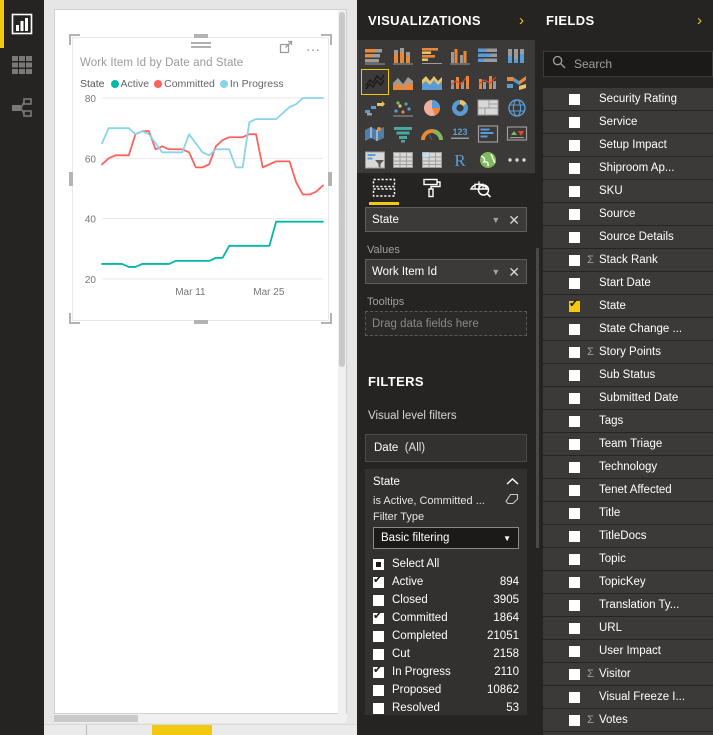  What do you see at coordinates (375, 160) in the screenshot?
I see `viz-type-slicer` at bounding box center [375, 160].